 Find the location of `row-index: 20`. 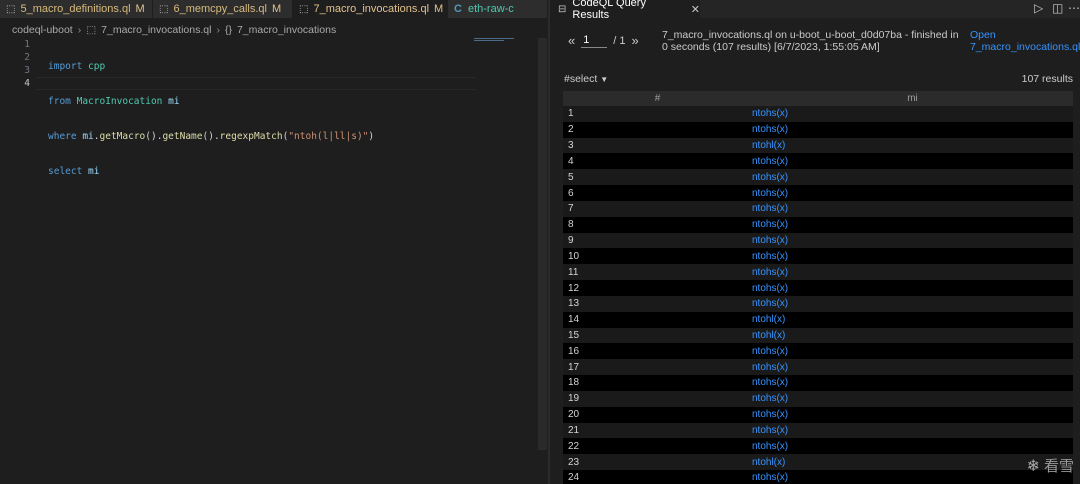

row-index: 20 is located at coordinates (657, 414).